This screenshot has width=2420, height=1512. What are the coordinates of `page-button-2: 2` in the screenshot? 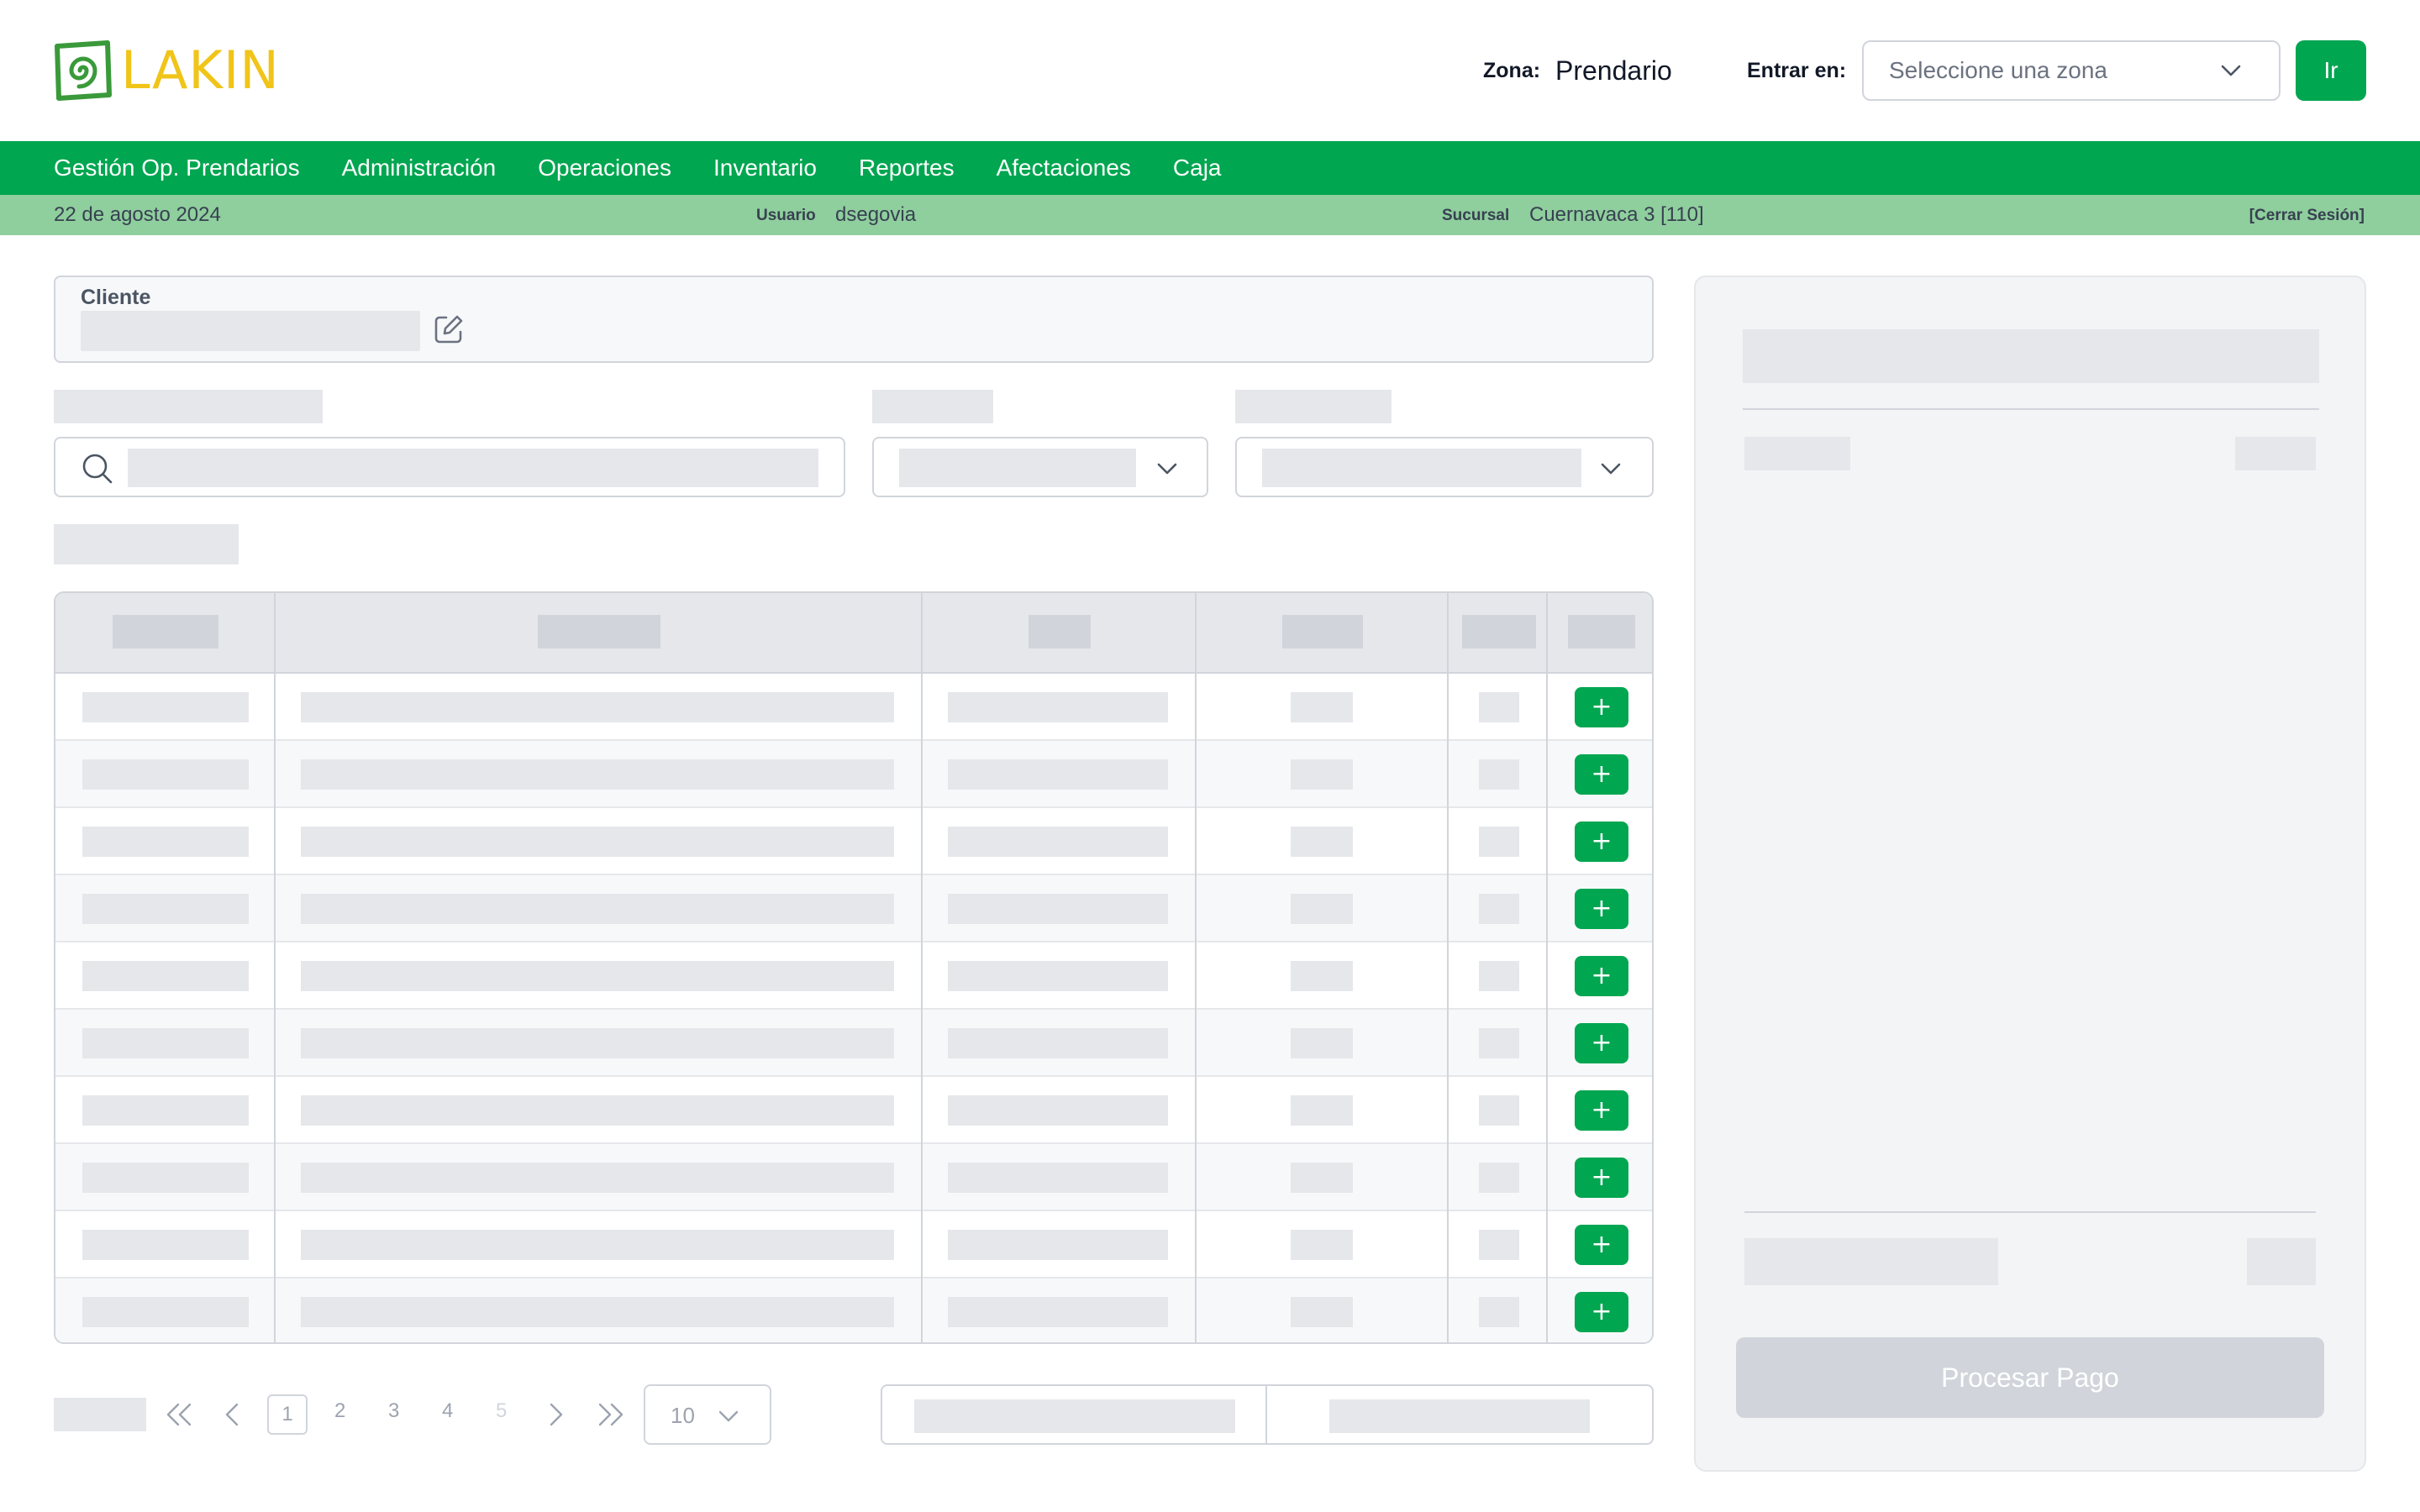 It's located at (339, 1411).